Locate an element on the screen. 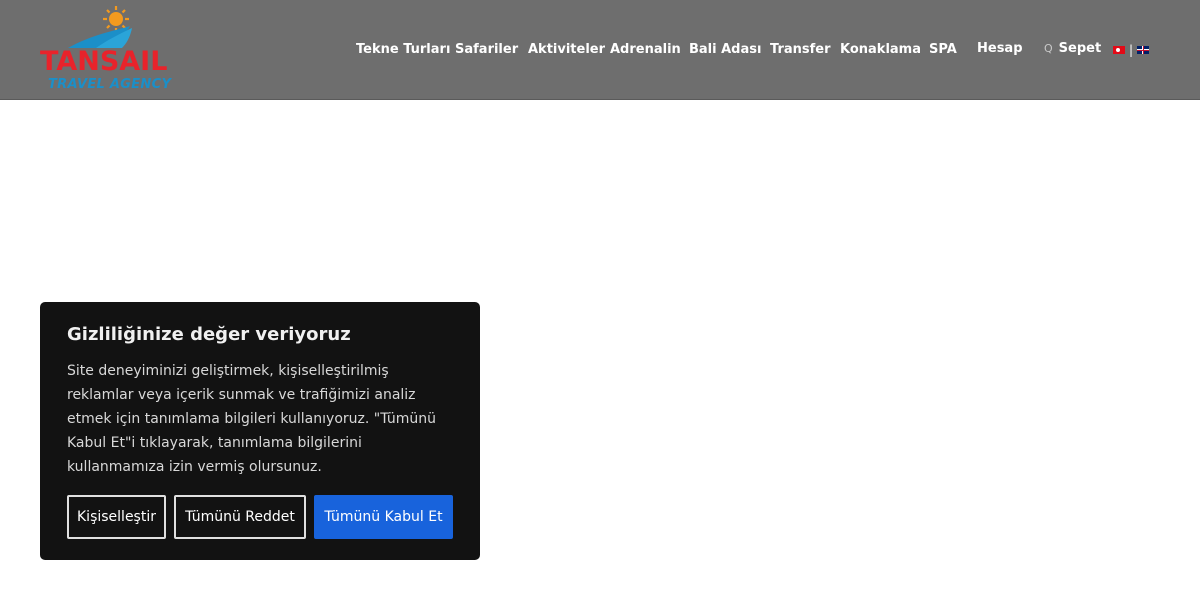 The image size is (1200, 600). nav-item-adrenalin: Adrenalin is located at coordinates (645, 50).